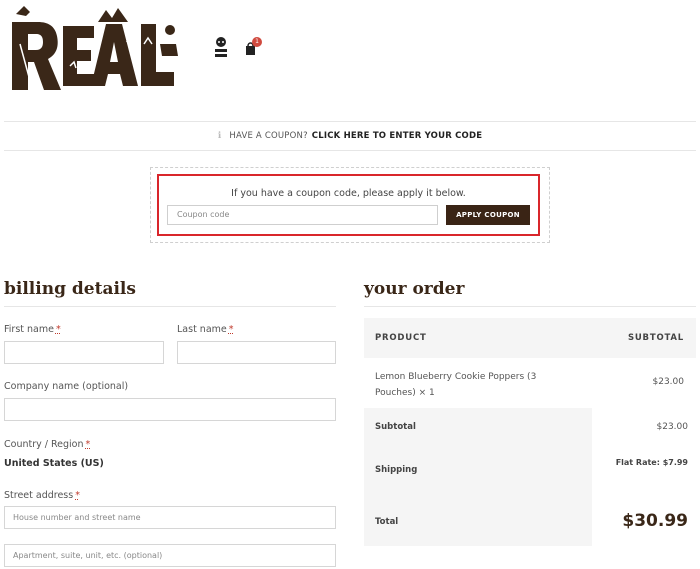  Describe the element at coordinates (47, 444) in the screenshot. I see `country-label: Country / Region *` at that location.